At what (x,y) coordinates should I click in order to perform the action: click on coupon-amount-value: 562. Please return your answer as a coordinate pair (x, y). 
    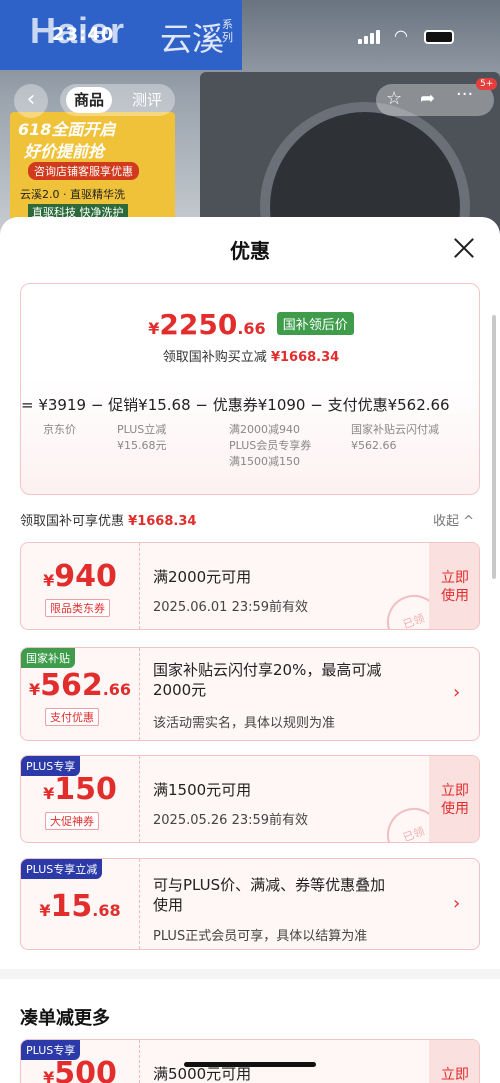
    Looking at the image, I should click on (71, 685).